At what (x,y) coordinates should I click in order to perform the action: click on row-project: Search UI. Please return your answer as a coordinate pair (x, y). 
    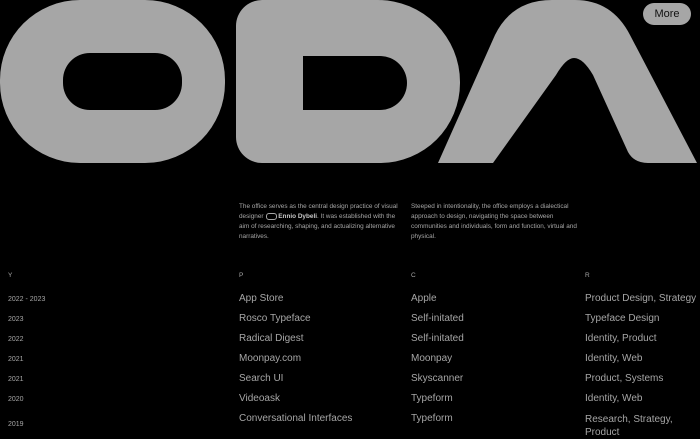
    Looking at the image, I should click on (261, 378).